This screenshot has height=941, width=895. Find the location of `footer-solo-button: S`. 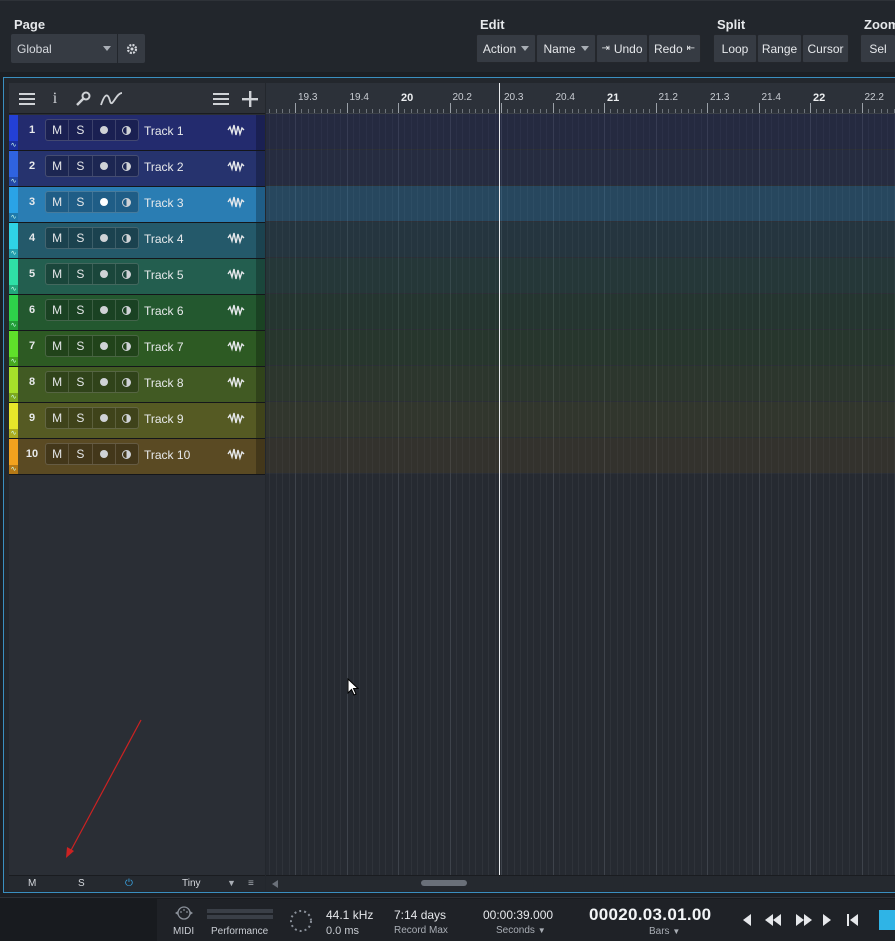

footer-solo-button: S is located at coordinates (81, 883).